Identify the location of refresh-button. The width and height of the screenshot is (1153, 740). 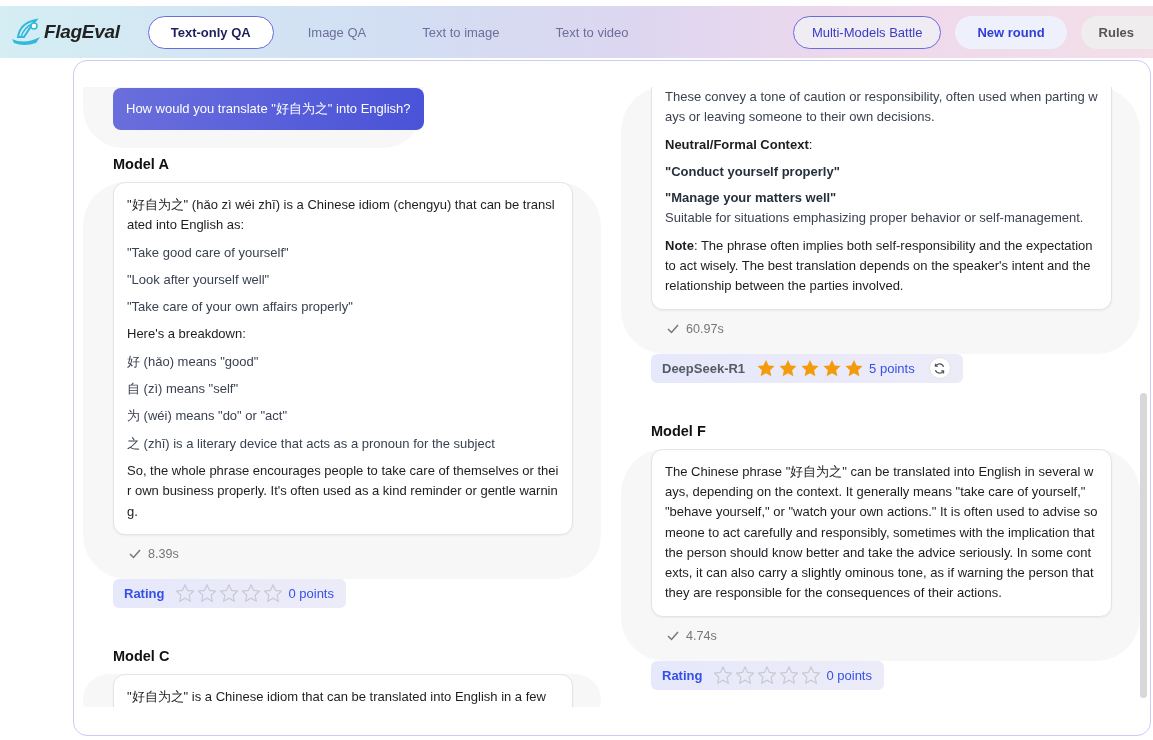
(939, 368).